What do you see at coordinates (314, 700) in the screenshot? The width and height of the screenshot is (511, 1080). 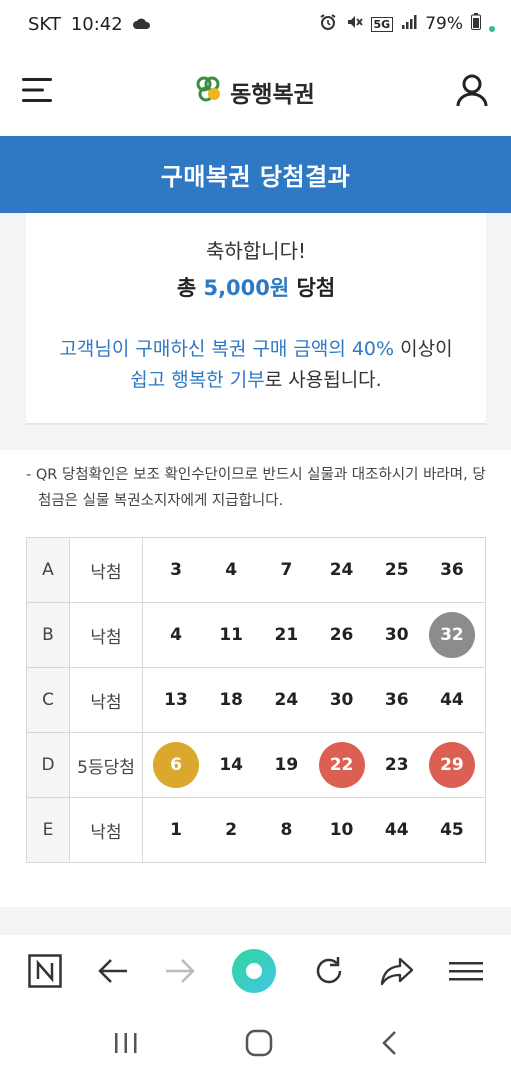 I see `row-numbers: 13 18 24 30 36 44` at bounding box center [314, 700].